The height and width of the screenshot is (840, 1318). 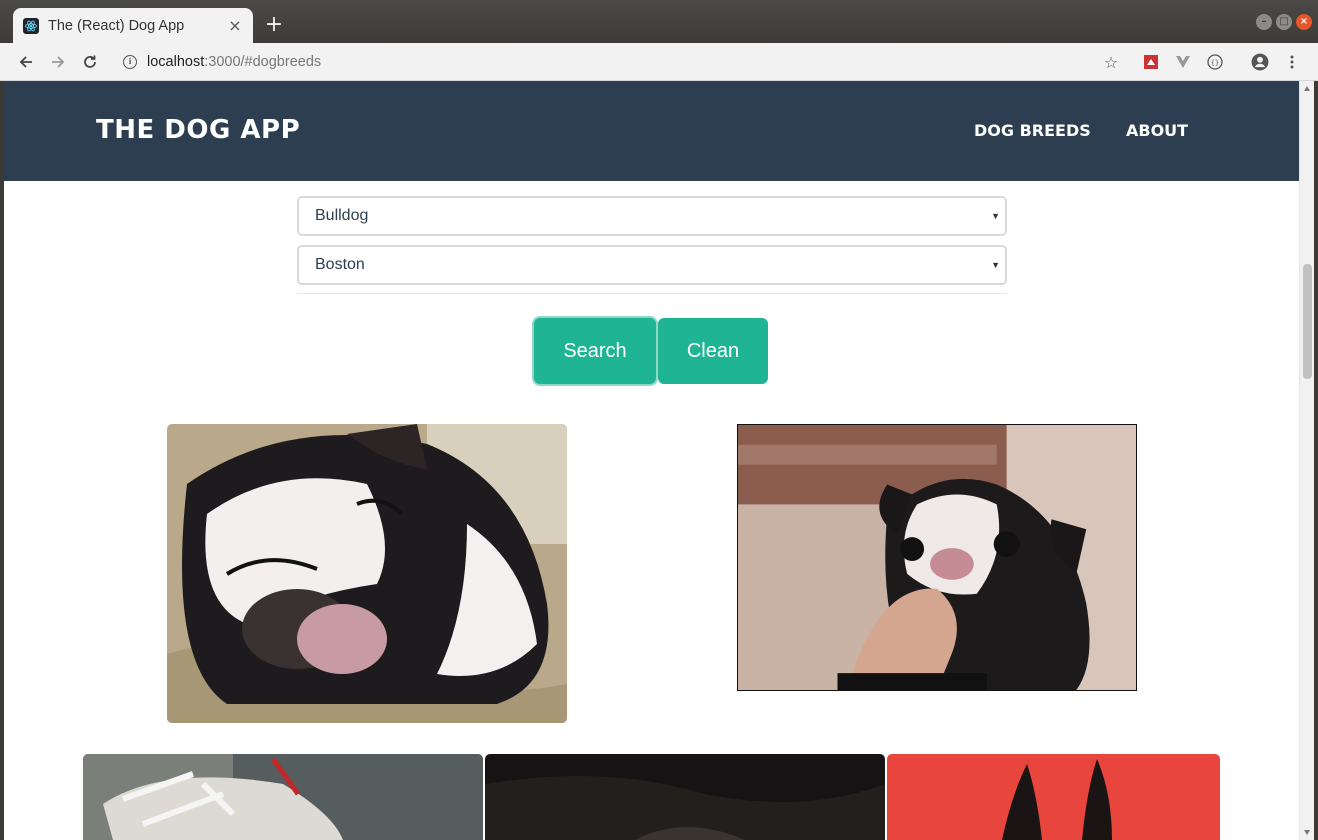 I want to click on window-border, so click(x=1316, y=460).